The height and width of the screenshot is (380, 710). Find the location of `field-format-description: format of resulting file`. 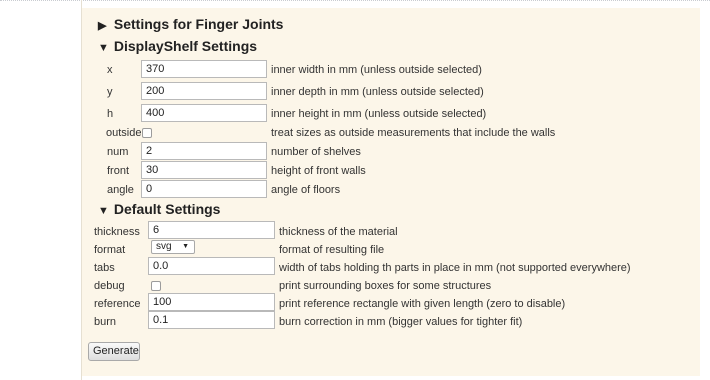

field-format-description: format of resulting file is located at coordinates (332, 250).